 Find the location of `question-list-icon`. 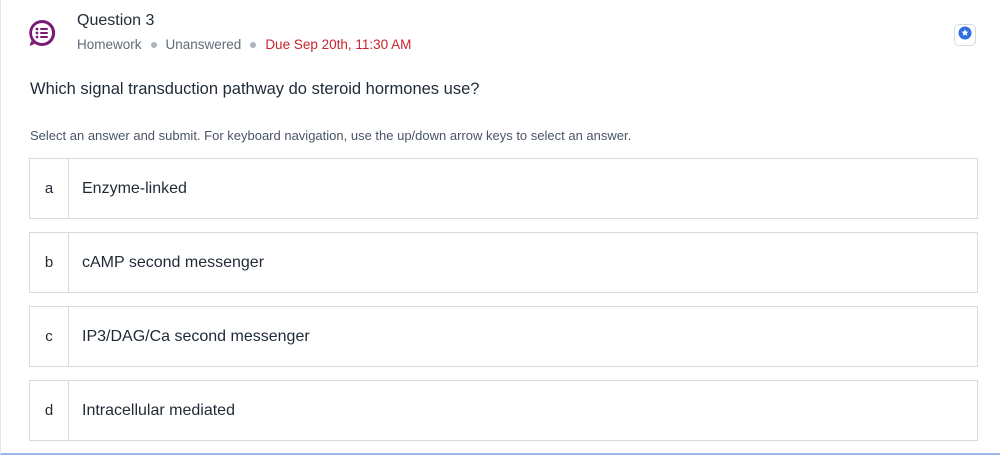

question-list-icon is located at coordinates (42, 33).